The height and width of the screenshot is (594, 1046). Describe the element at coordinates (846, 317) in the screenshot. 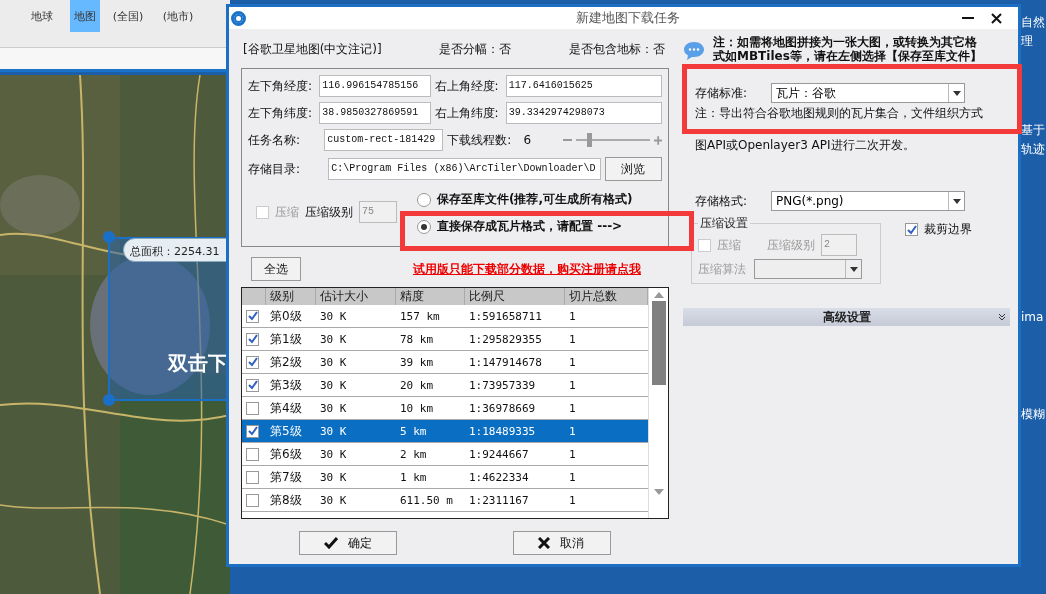

I see `advanced-settings-bar: 高级设置` at that location.